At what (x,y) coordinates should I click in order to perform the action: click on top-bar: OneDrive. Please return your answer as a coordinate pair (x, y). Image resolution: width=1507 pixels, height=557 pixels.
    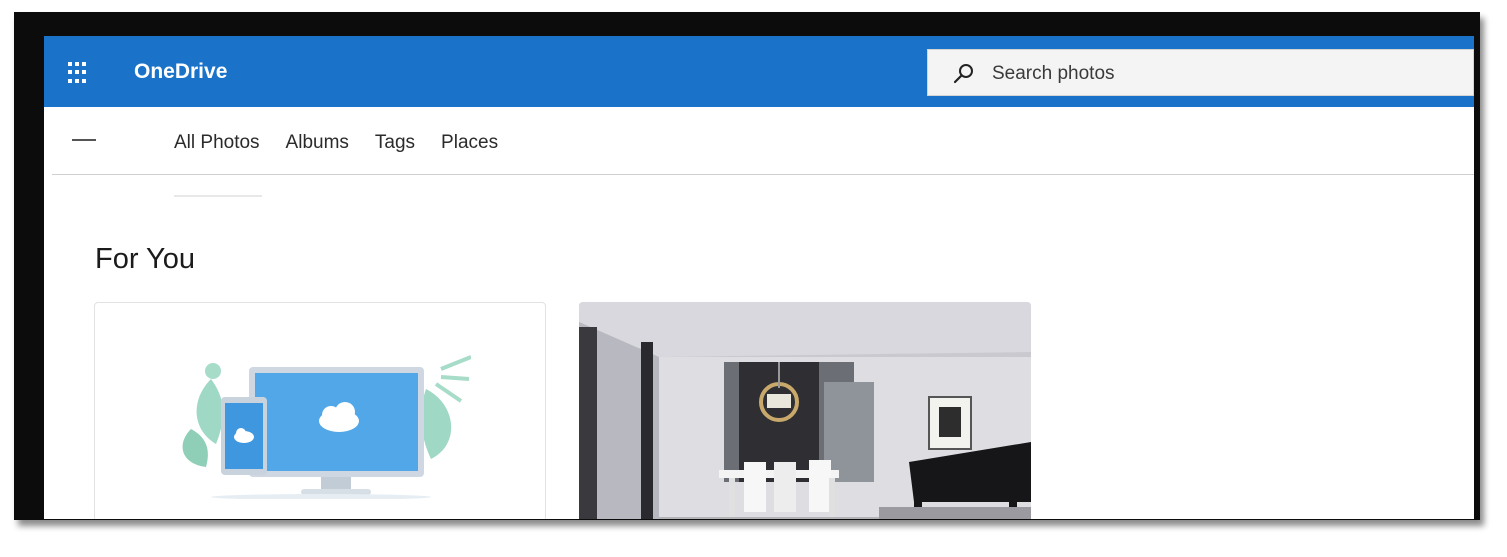
    Looking at the image, I should click on (759, 71).